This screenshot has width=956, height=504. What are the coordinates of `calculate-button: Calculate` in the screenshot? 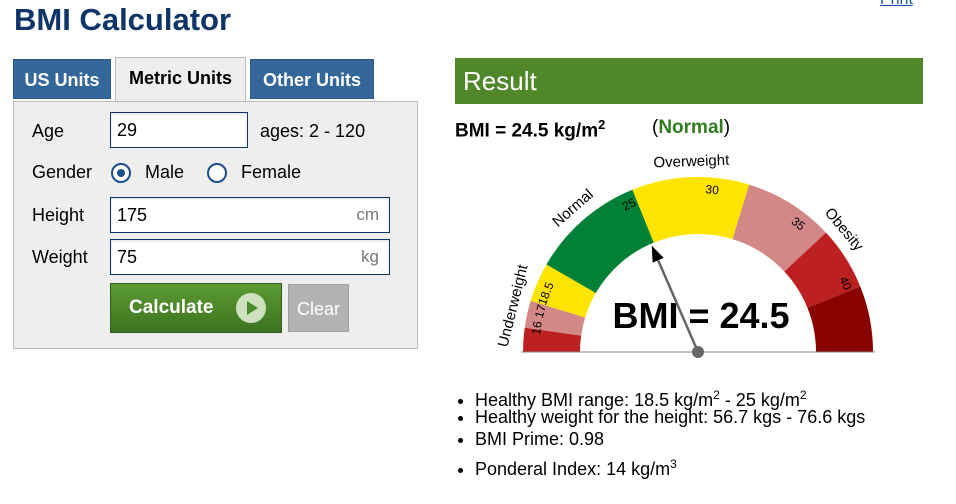 It's located at (196, 308).